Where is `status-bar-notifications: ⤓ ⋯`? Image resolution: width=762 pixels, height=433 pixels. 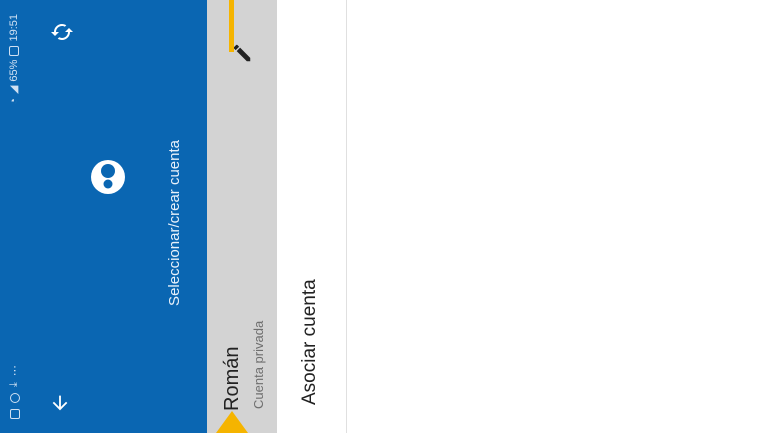 status-bar-notifications: ⤓ ⋯ is located at coordinates (14, 392).